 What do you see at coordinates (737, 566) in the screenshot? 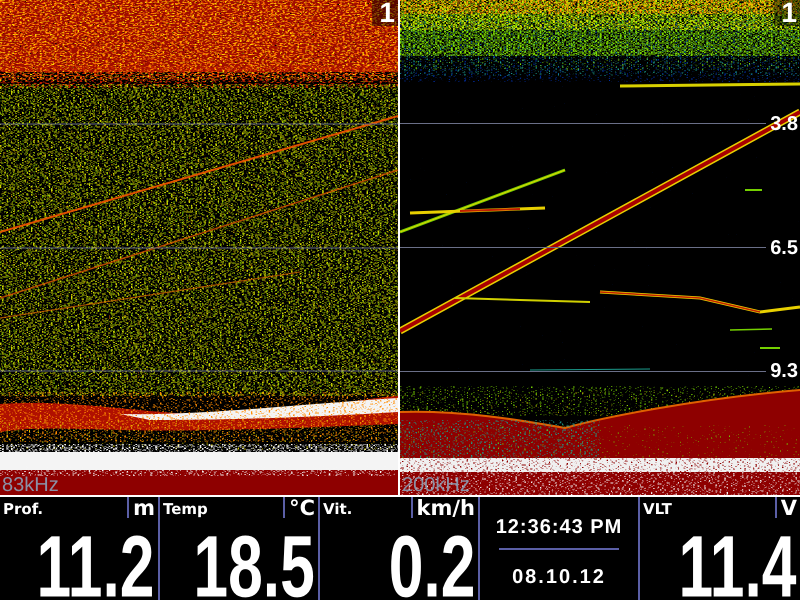
I see `readout-value: 11.4` at bounding box center [737, 566].